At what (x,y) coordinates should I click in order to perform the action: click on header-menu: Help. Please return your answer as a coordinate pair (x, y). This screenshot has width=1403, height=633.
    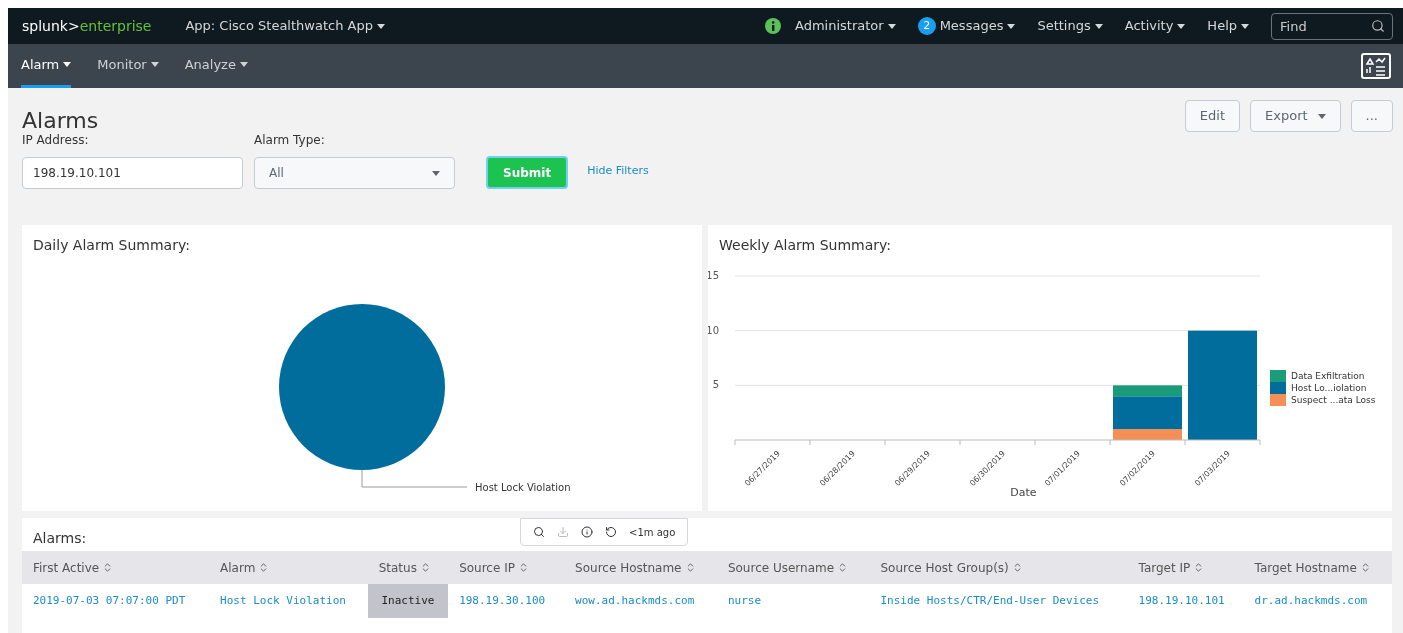
    Looking at the image, I should click on (1228, 26).